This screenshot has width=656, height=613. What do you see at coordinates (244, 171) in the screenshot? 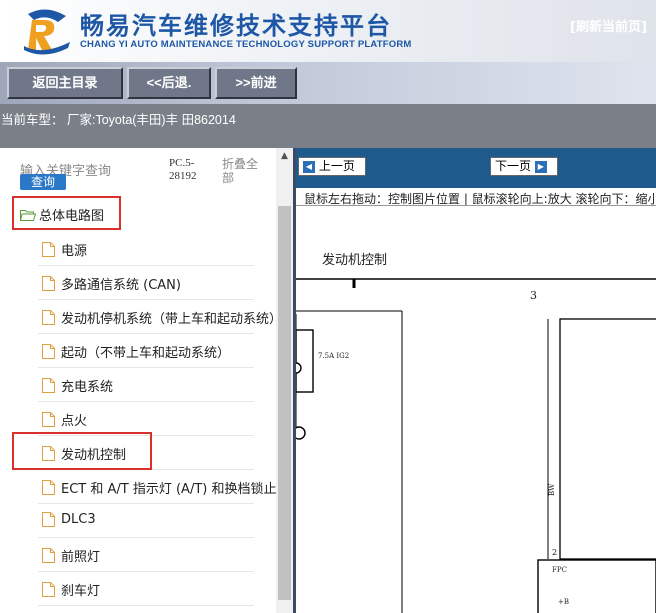
I see `collapse-all-button: 折叠全部` at bounding box center [244, 171].